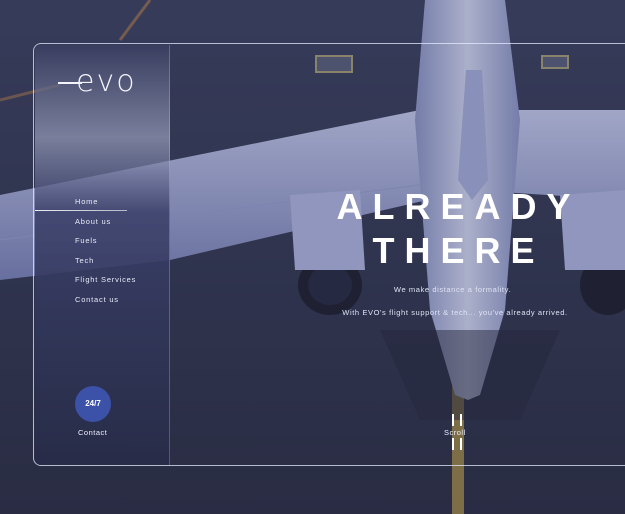  I want to click on scroll-line-top-left, so click(453, 420).